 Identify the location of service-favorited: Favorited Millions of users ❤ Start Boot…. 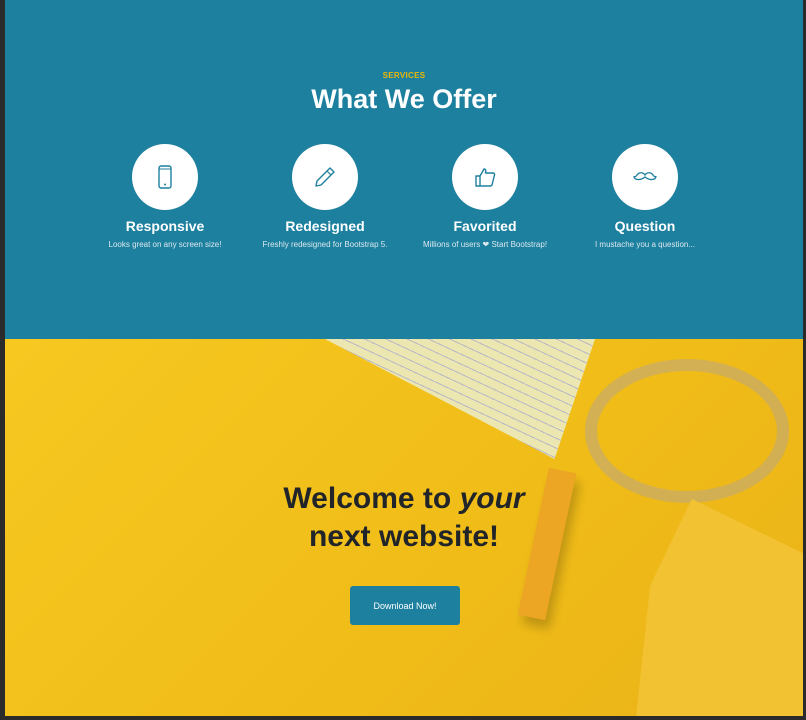
(485, 198).